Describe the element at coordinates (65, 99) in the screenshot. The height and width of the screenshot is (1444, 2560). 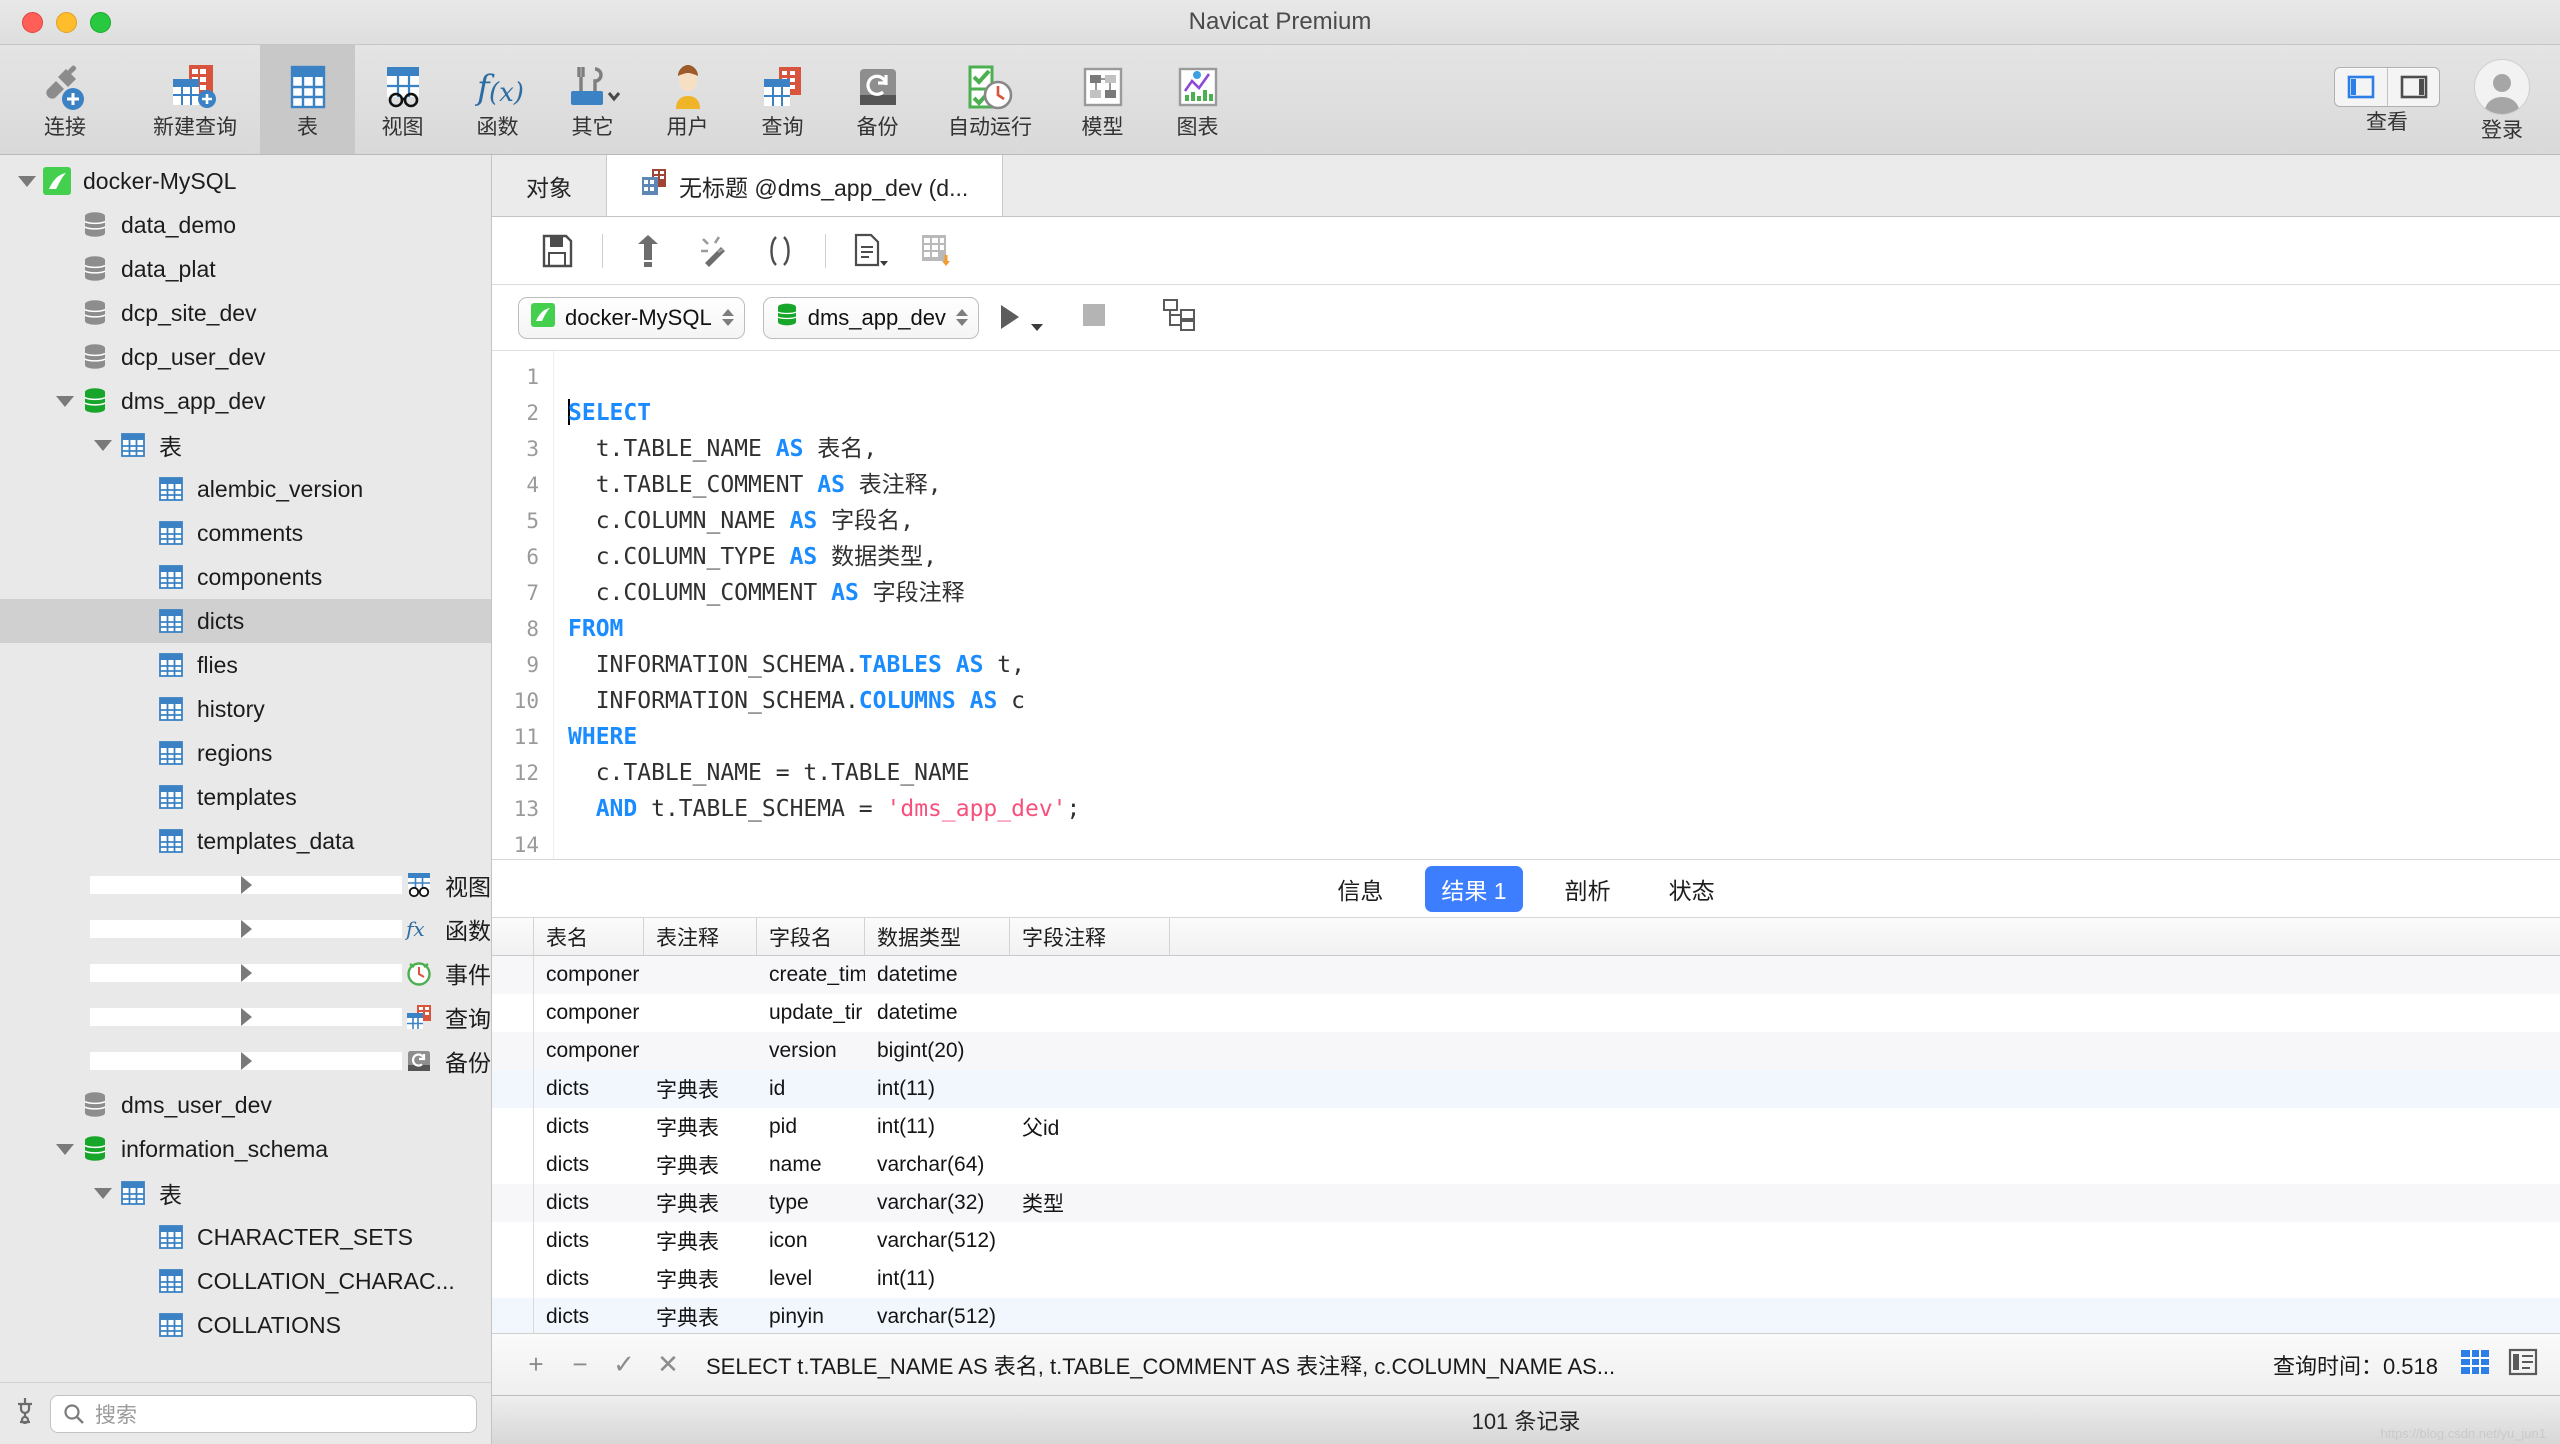
I see `toolbar-item-connect: 连接` at that location.